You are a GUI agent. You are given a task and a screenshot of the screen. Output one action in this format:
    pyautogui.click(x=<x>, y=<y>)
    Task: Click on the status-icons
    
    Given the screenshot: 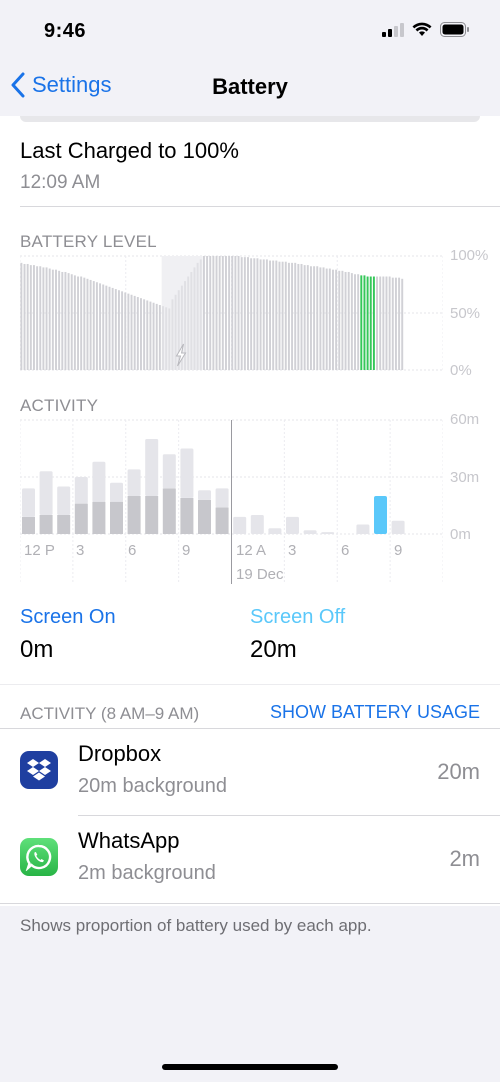 What is the action you would take?
    pyautogui.click(x=426, y=29)
    